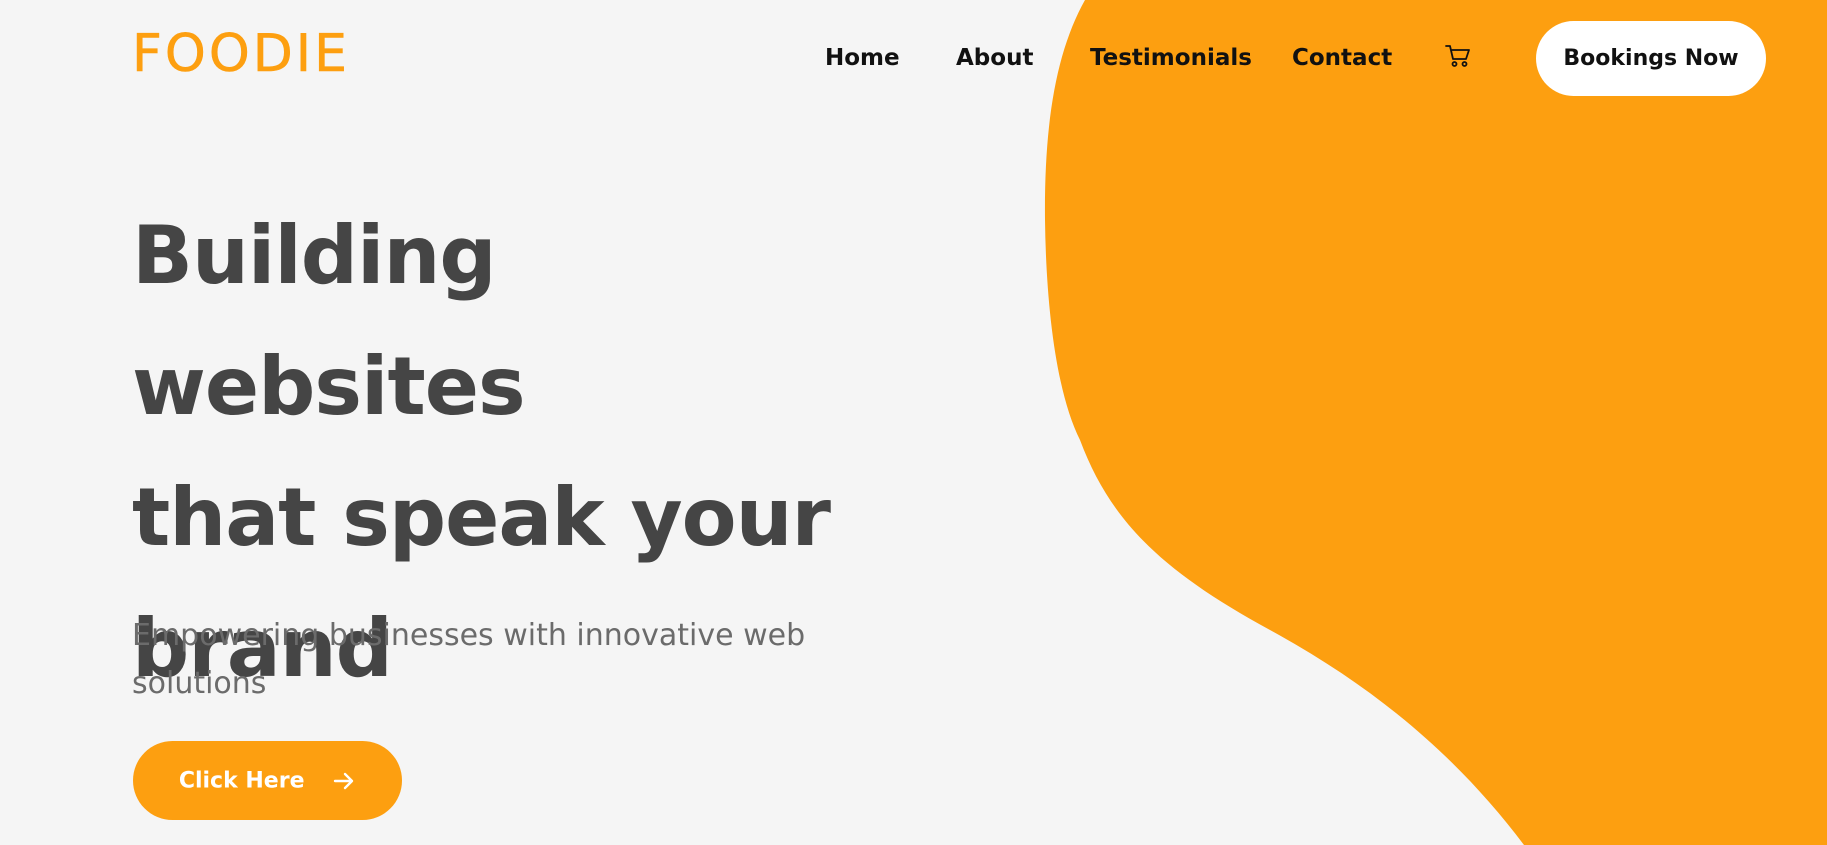 The width and height of the screenshot is (1827, 845). What do you see at coordinates (329, 321) in the screenshot?
I see `hero-title-line-1: Building websites` at bounding box center [329, 321].